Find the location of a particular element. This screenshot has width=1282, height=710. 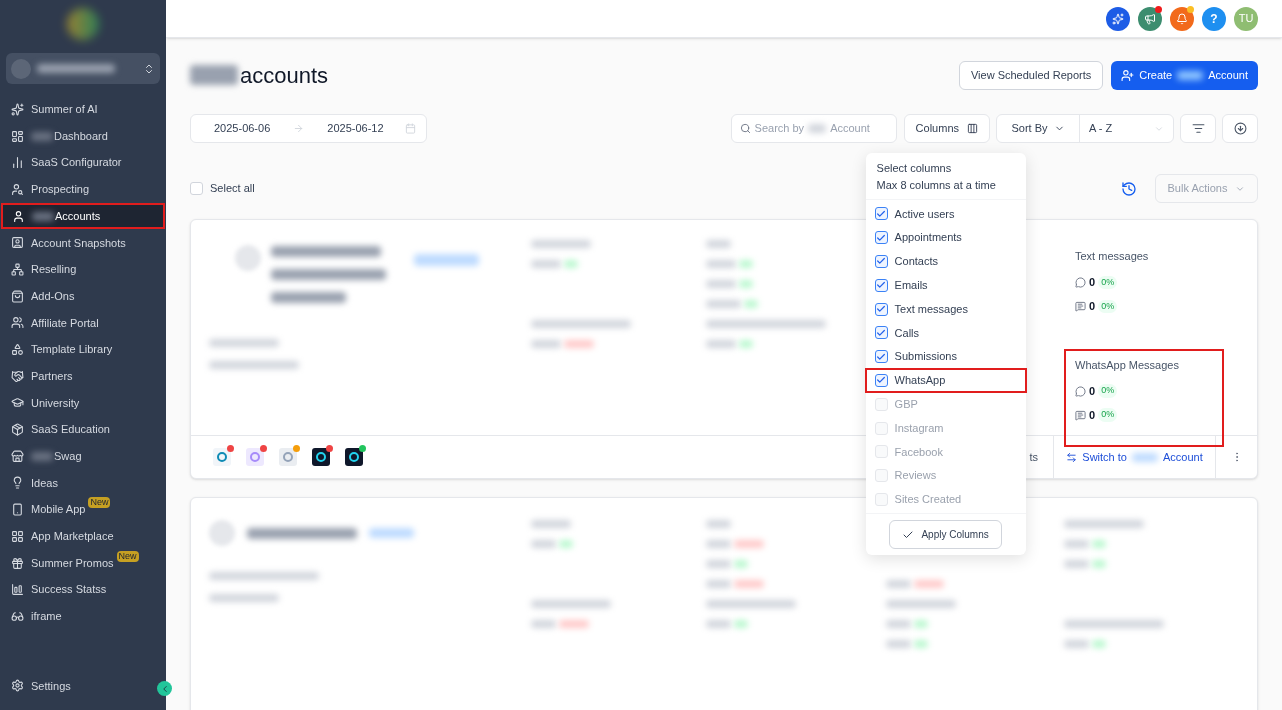

sidebar-item: Success Statss is located at coordinates (83, 590).